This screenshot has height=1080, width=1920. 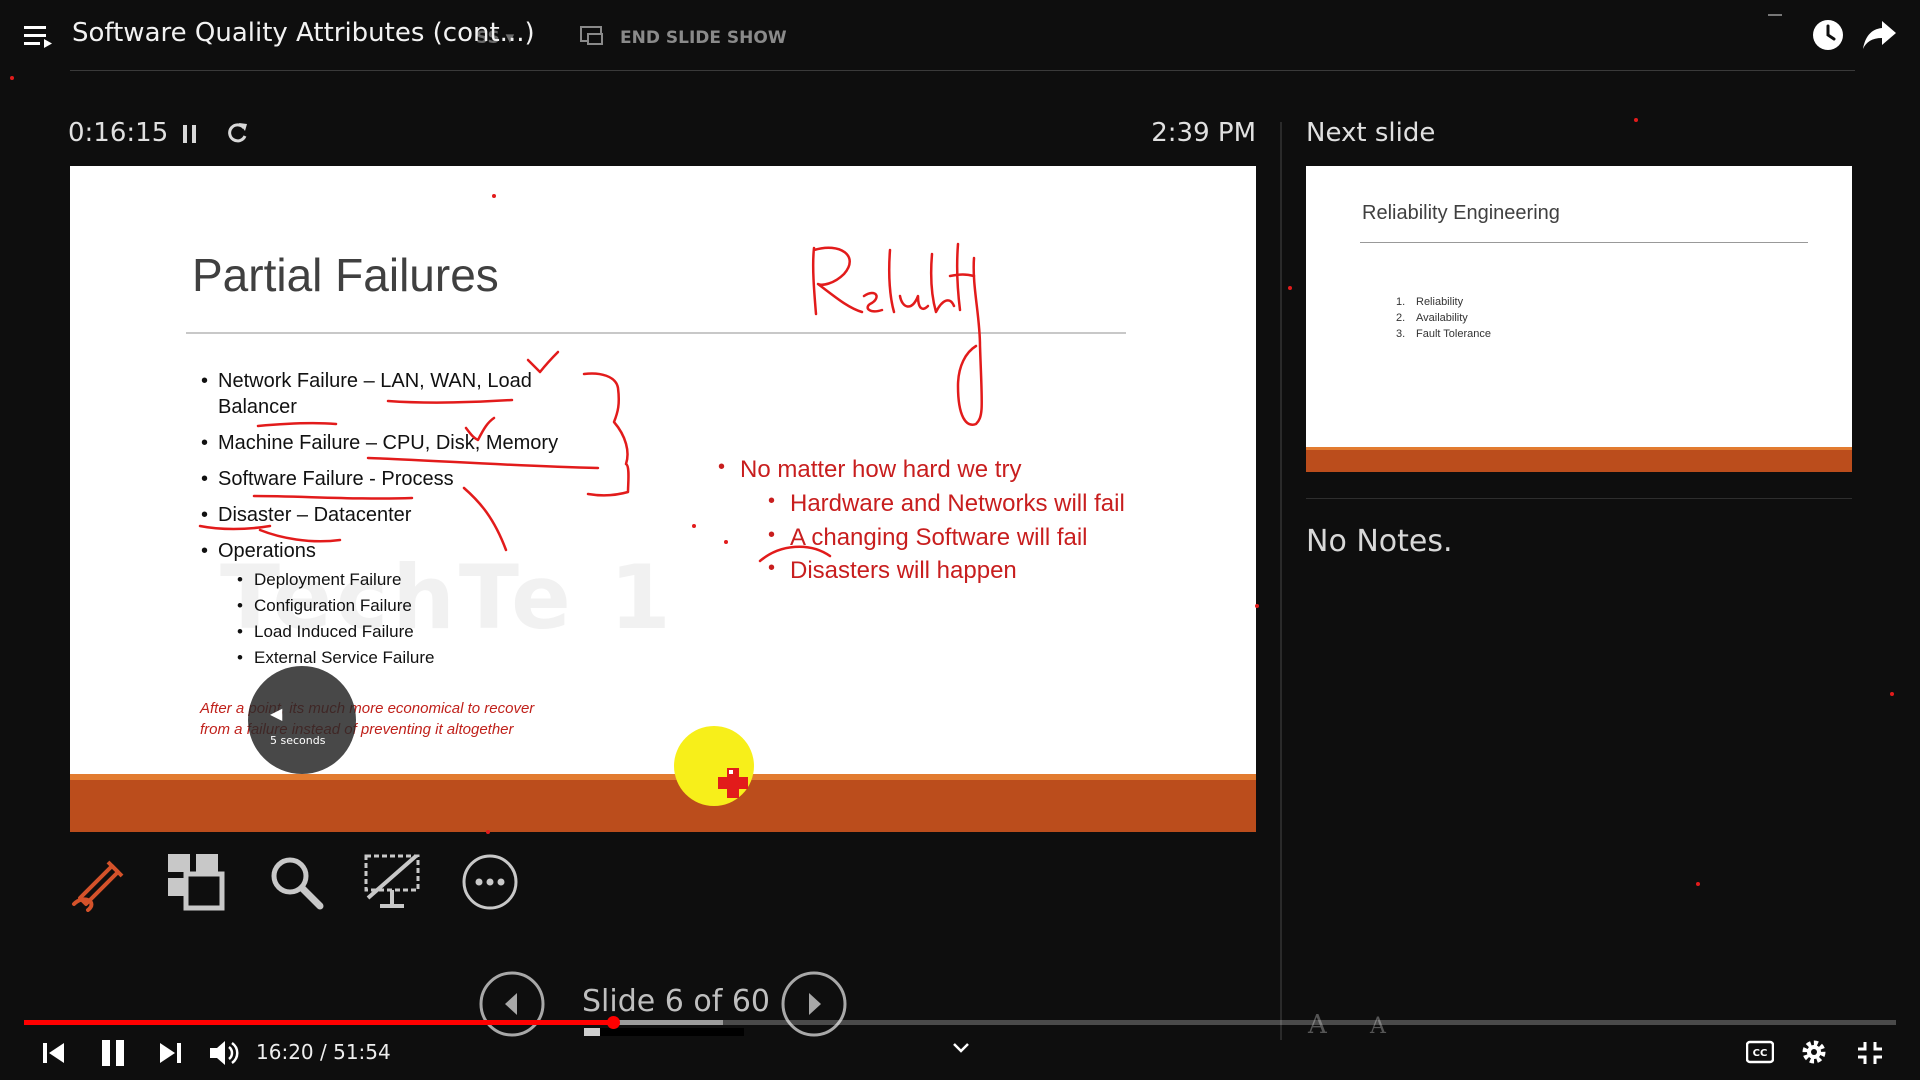 I want to click on elapsed-timer: 0:16:15, so click(x=118, y=133).